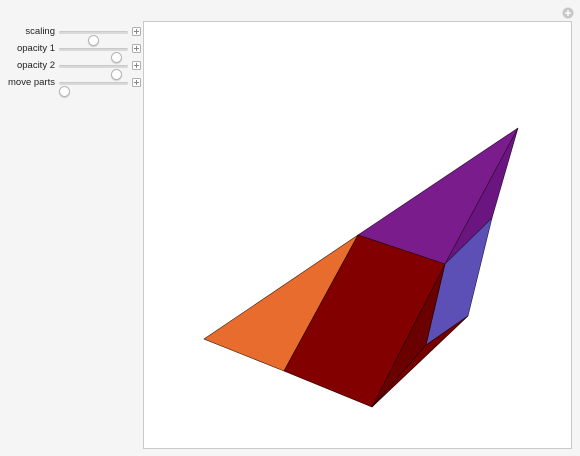 The width and height of the screenshot is (580, 456). What do you see at coordinates (65, 91) in the screenshot?
I see `move-parts-slider-thumb` at bounding box center [65, 91].